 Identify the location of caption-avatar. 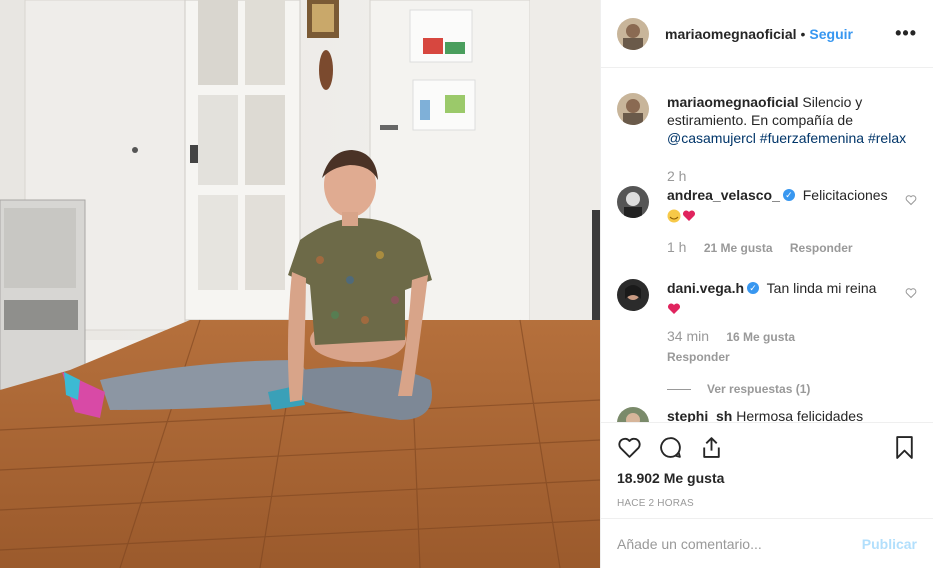
(633, 109).